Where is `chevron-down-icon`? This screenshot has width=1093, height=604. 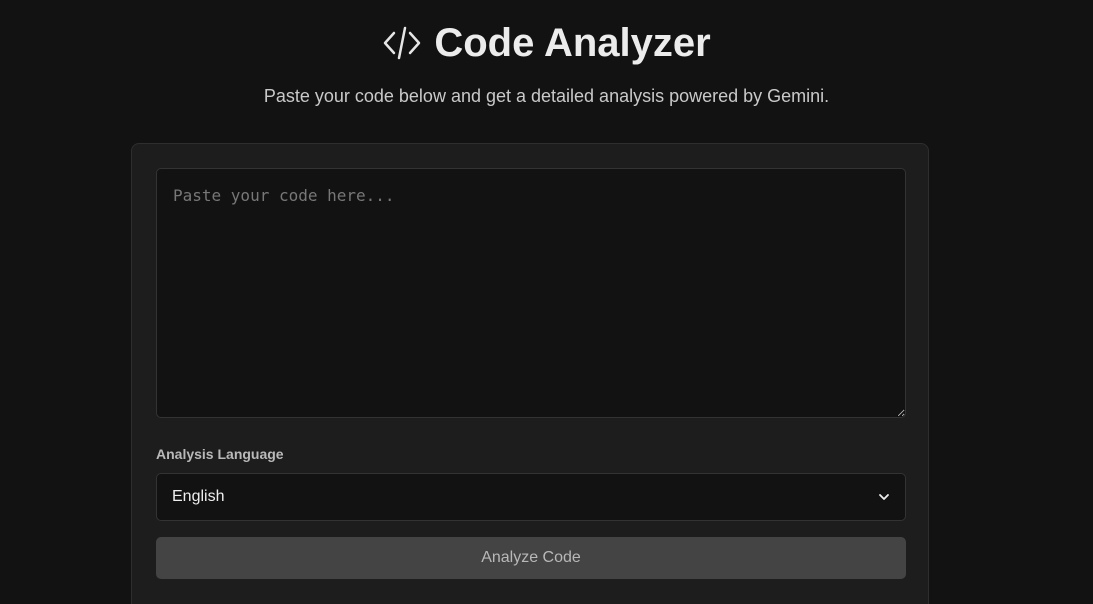
chevron-down-icon is located at coordinates (884, 497).